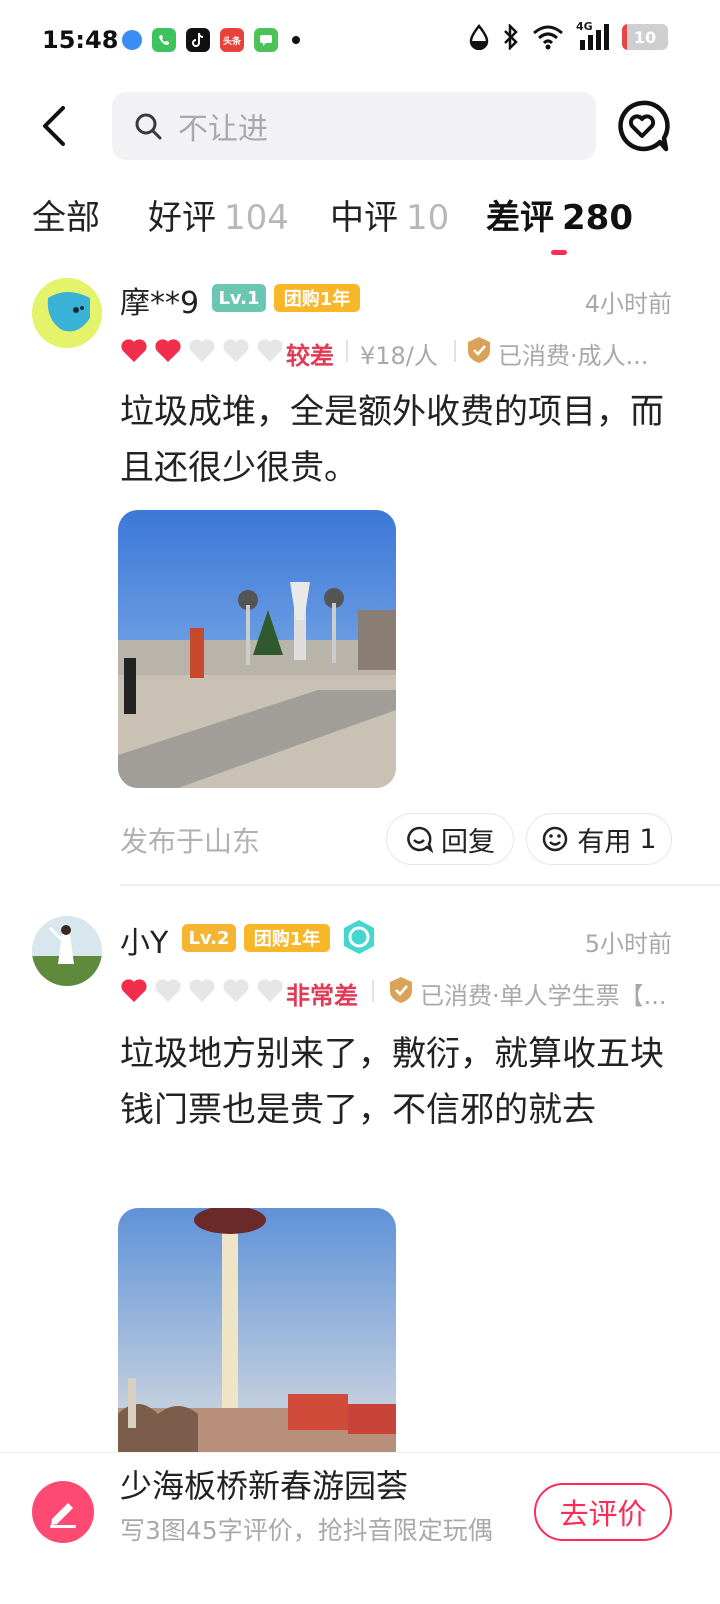  I want to click on tab-positive: 好评 104, so click(218, 214).